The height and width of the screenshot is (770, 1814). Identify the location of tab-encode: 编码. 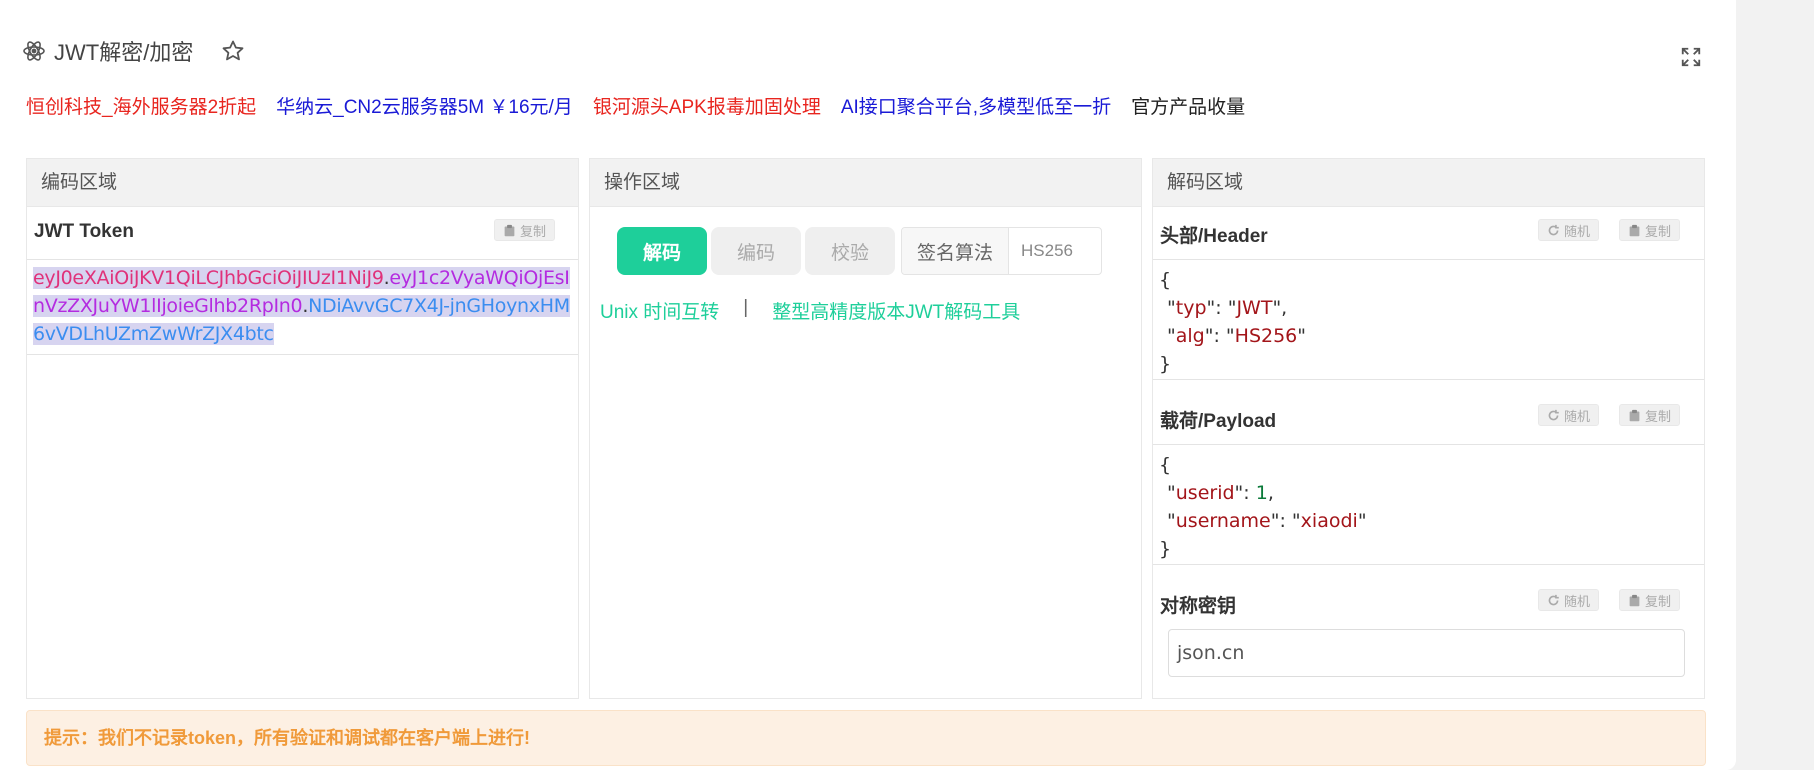
(756, 251).